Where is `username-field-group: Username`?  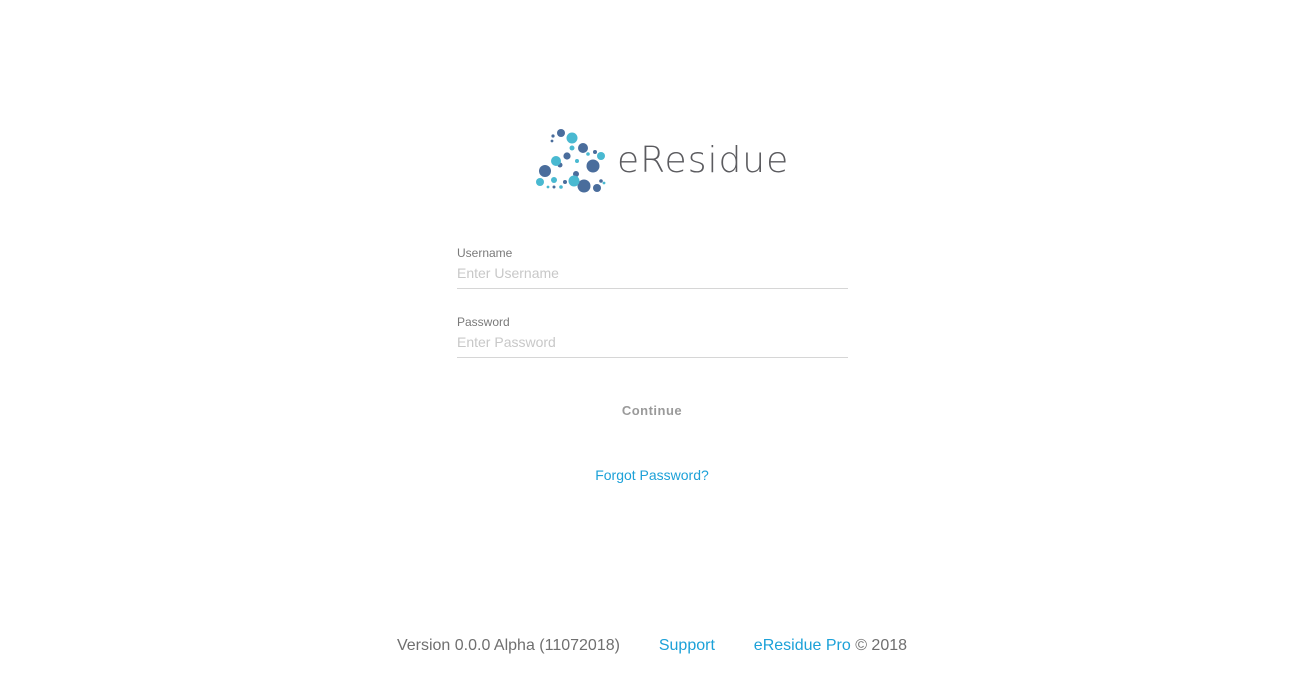
username-field-group: Username is located at coordinates (652, 267).